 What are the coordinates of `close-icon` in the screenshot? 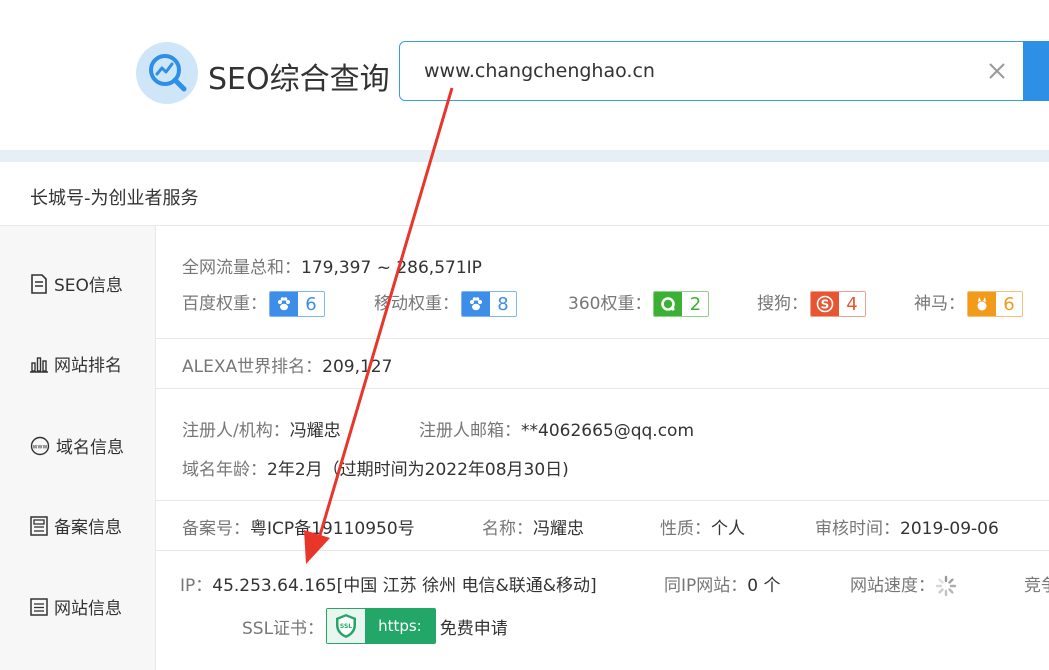 It's located at (997, 71).